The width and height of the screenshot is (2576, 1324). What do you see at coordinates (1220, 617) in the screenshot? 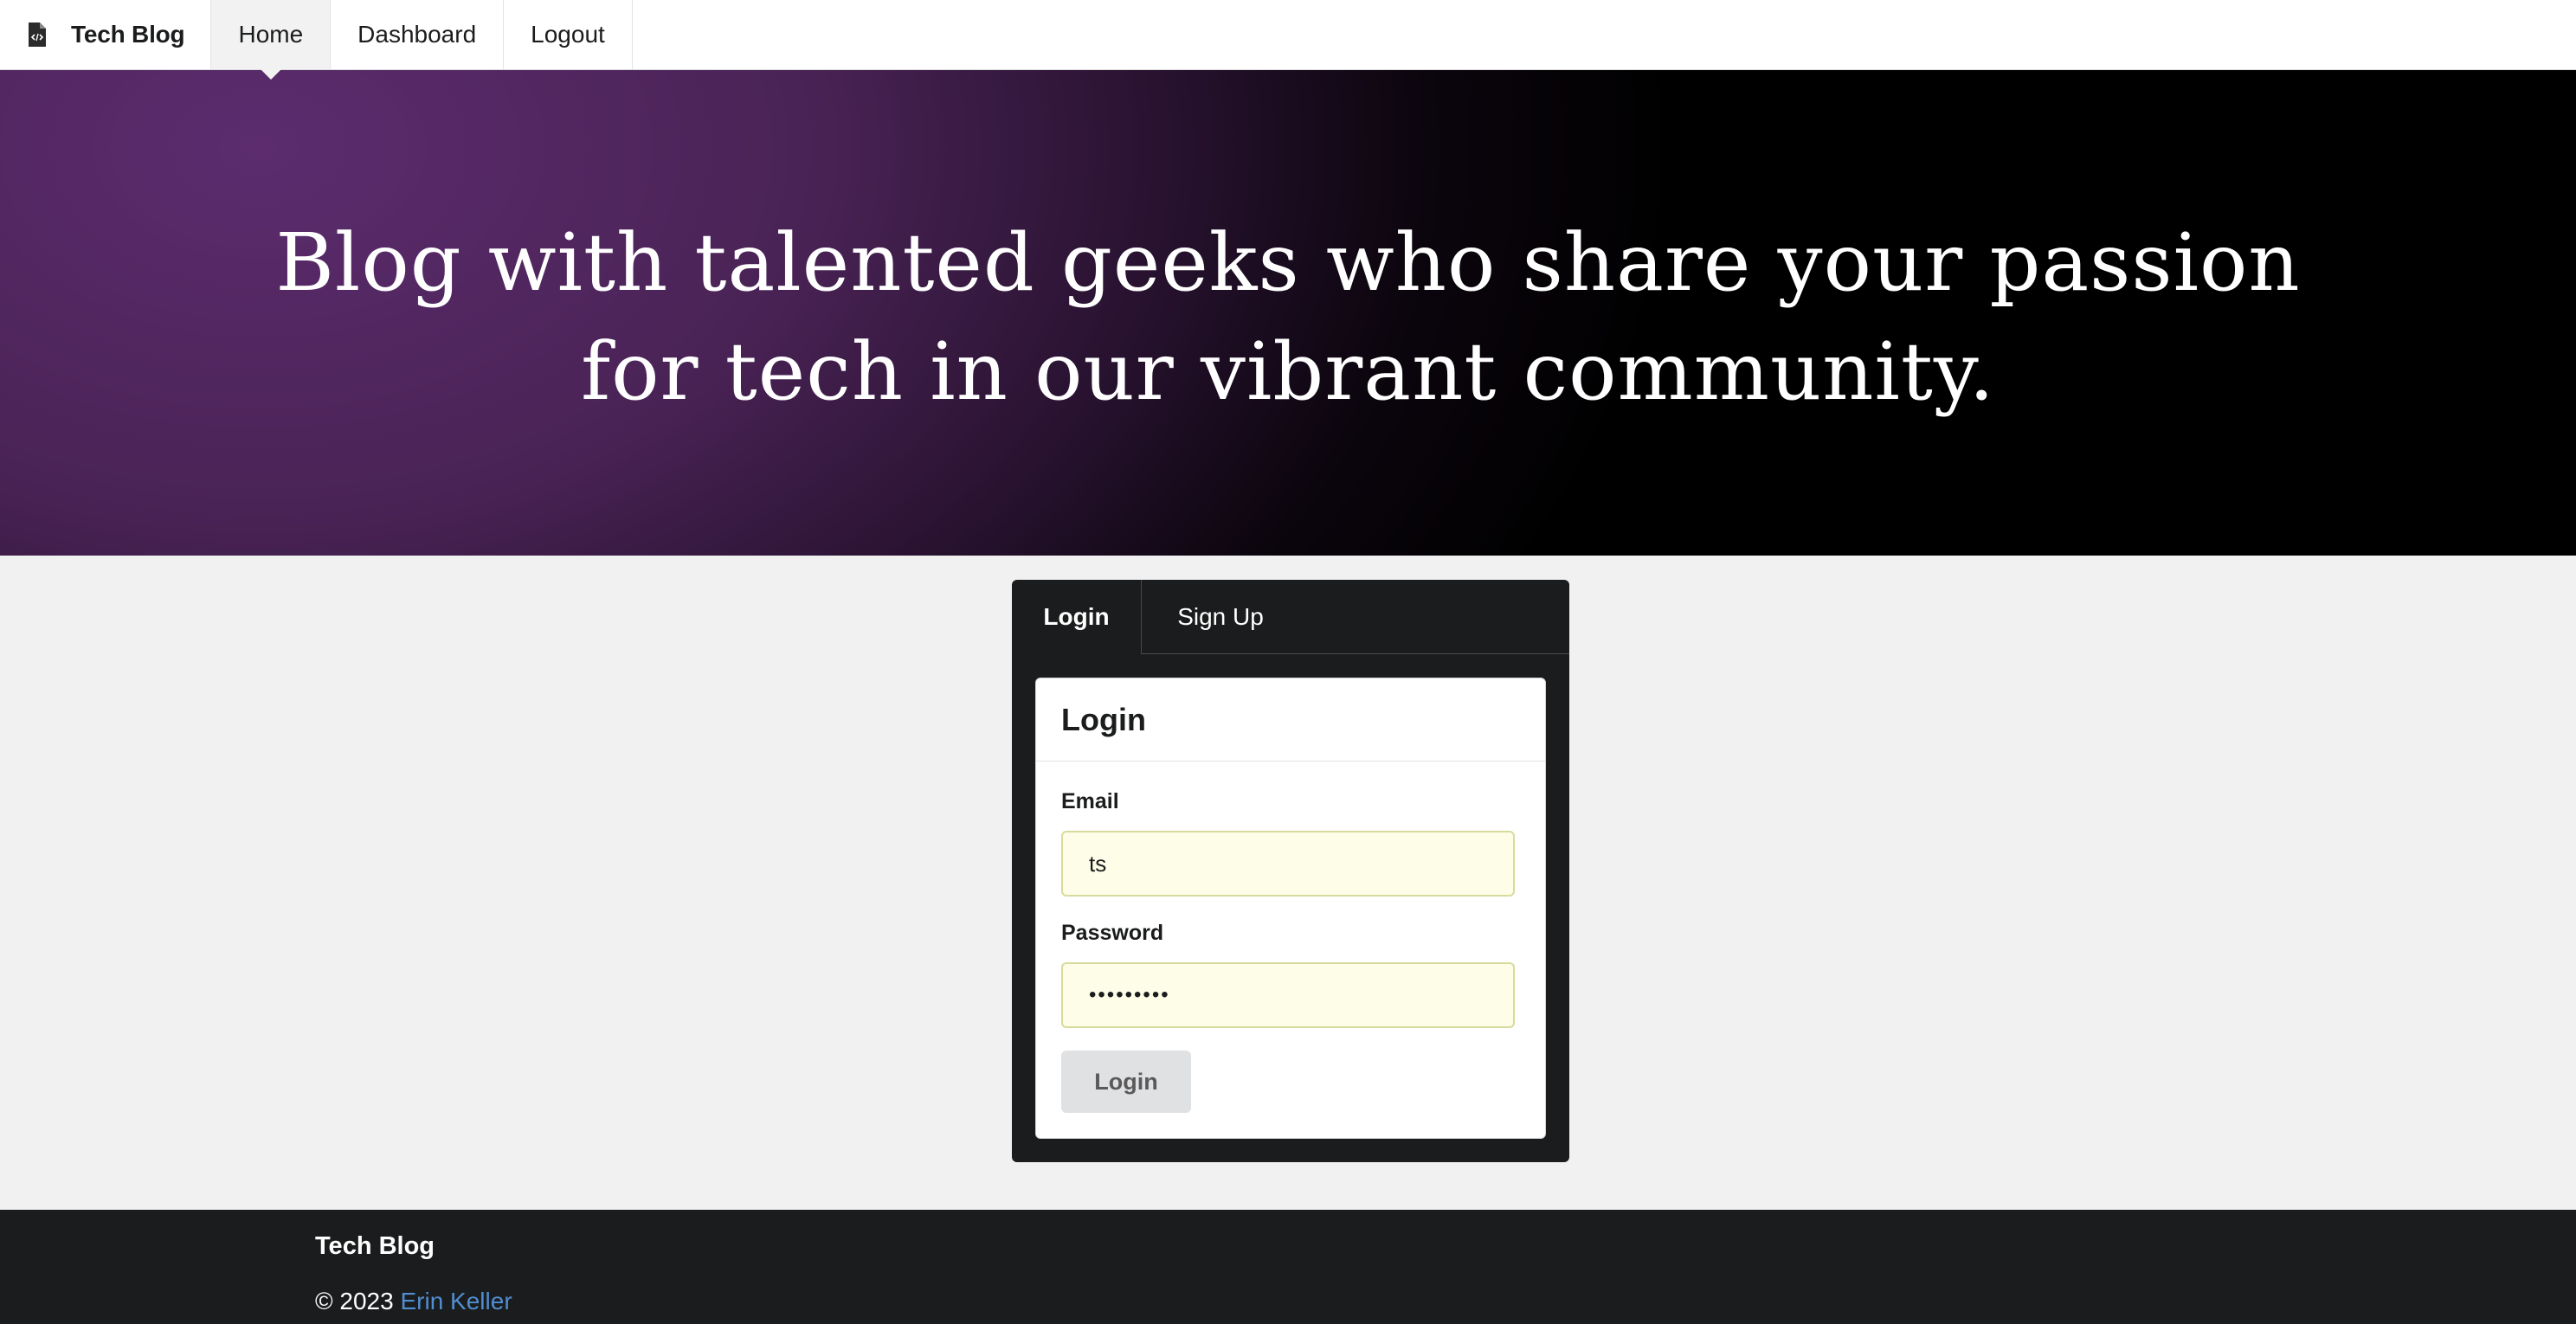
I see `tab-sign-up: Sign Up` at bounding box center [1220, 617].